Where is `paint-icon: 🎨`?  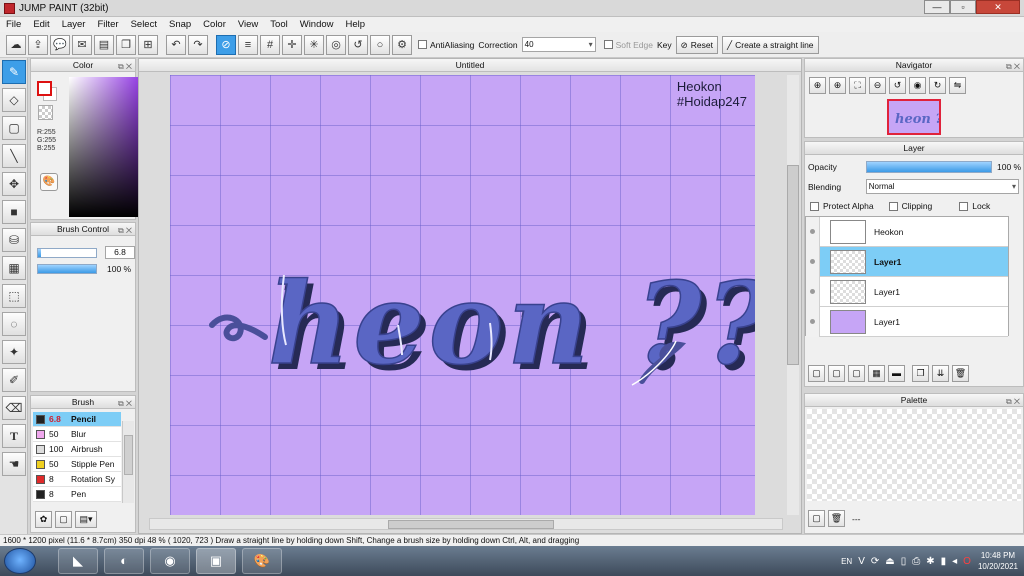 paint-icon: 🎨 is located at coordinates (262, 561).